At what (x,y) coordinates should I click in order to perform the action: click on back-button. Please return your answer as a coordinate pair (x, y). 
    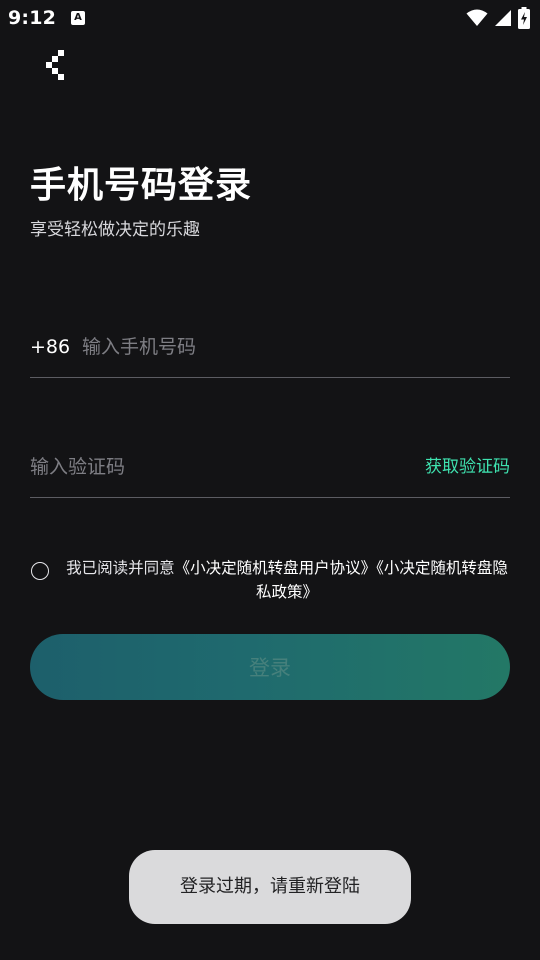
    Looking at the image, I should click on (56, 67).